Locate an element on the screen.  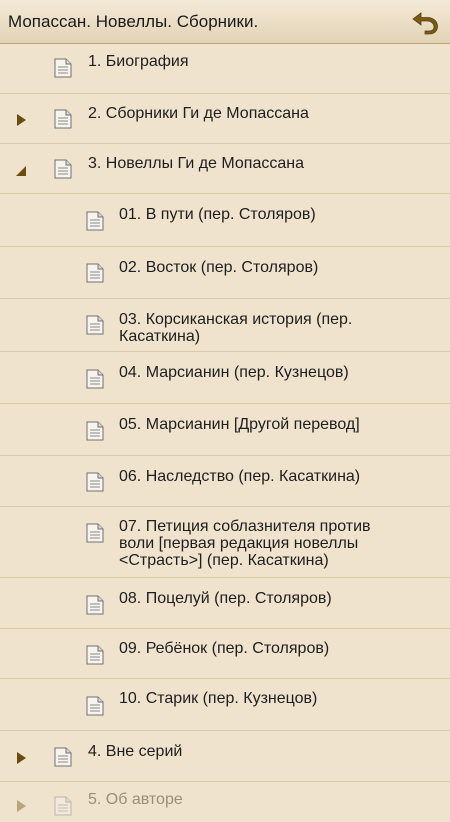
list-item: 09. Ребёнок (пер. Столяров) is located at coordinates (225, 654).